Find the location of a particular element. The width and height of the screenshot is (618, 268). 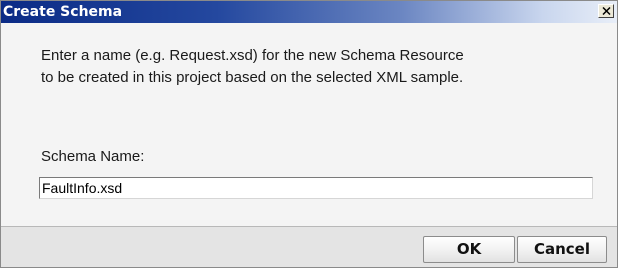

close-button is located at coordinates (606, 11).